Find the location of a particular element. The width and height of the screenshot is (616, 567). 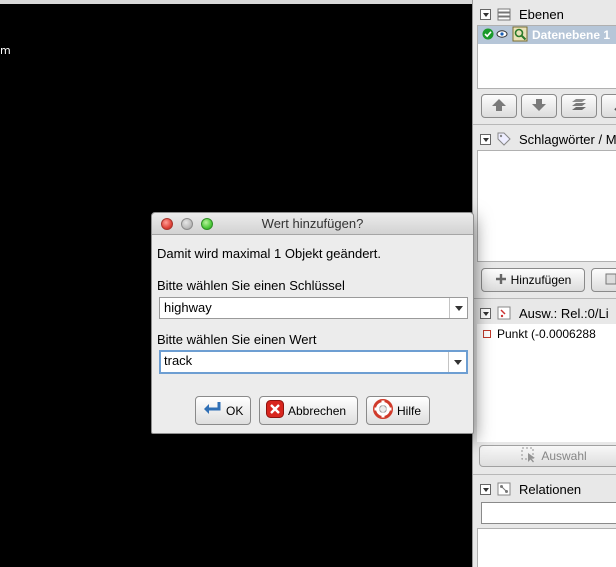

layers-panel-title: Ebenen is located at coordinates (541, 14).